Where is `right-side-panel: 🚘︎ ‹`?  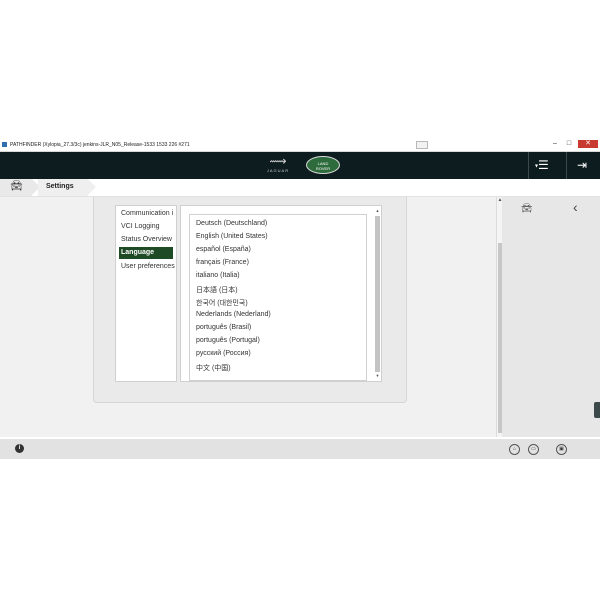 right-side-panel: 🚘︎ ‹ is located at coordinates (551, 317).